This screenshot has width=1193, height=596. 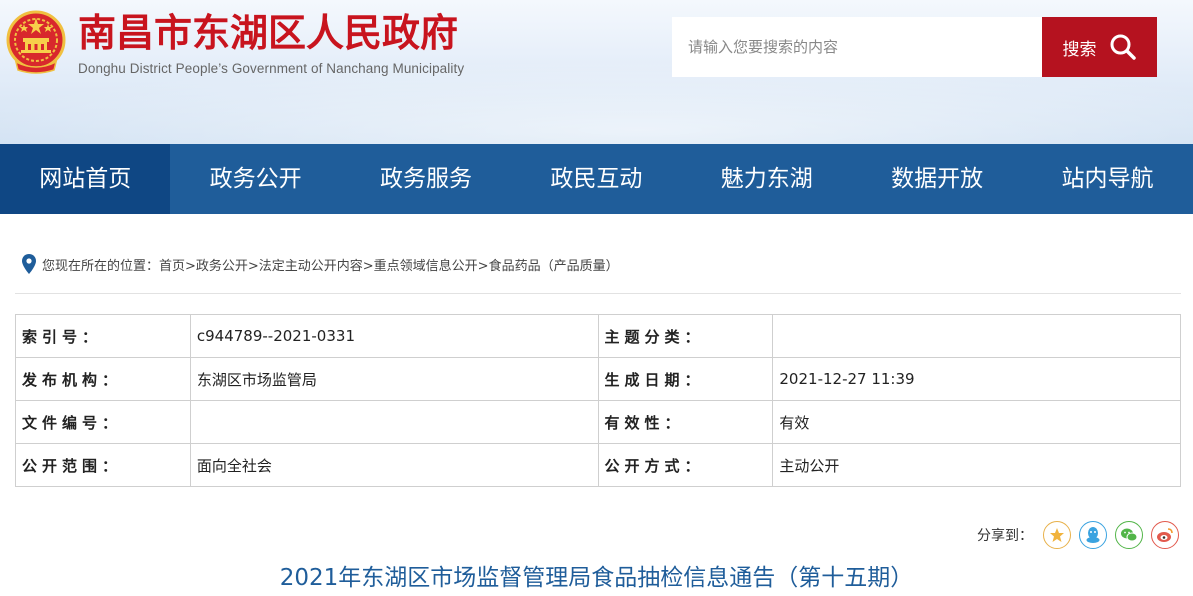 I want to click on share-label: 分享到：, so click(x=1005, y=536).